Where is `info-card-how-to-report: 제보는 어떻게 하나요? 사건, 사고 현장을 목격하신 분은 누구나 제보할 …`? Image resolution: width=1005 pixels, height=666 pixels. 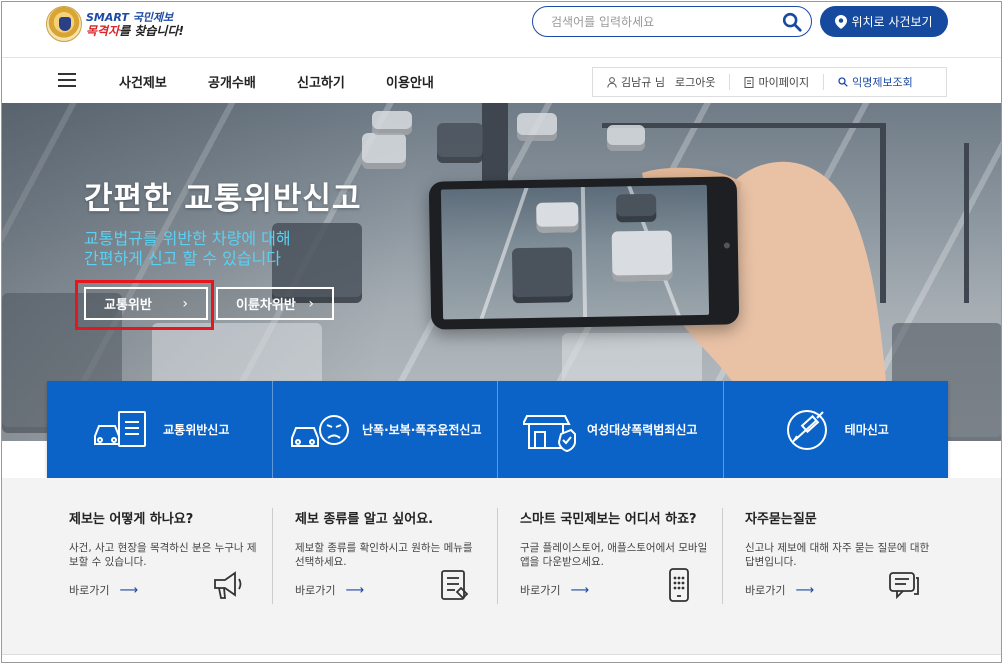 info-card-how-to-report: 제보는 어떻게 하나요? 사건, 사고 현장을 목격하신 분은 누구나 제보할 … is located at coordinates (181, 556).